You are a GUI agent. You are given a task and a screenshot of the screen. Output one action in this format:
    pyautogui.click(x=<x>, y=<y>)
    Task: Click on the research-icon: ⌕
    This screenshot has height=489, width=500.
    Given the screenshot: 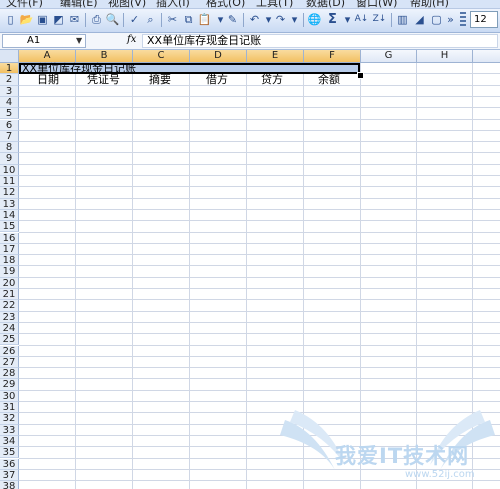 What is the action you would take?
    pyautogui.click(x=150, y=19)
    